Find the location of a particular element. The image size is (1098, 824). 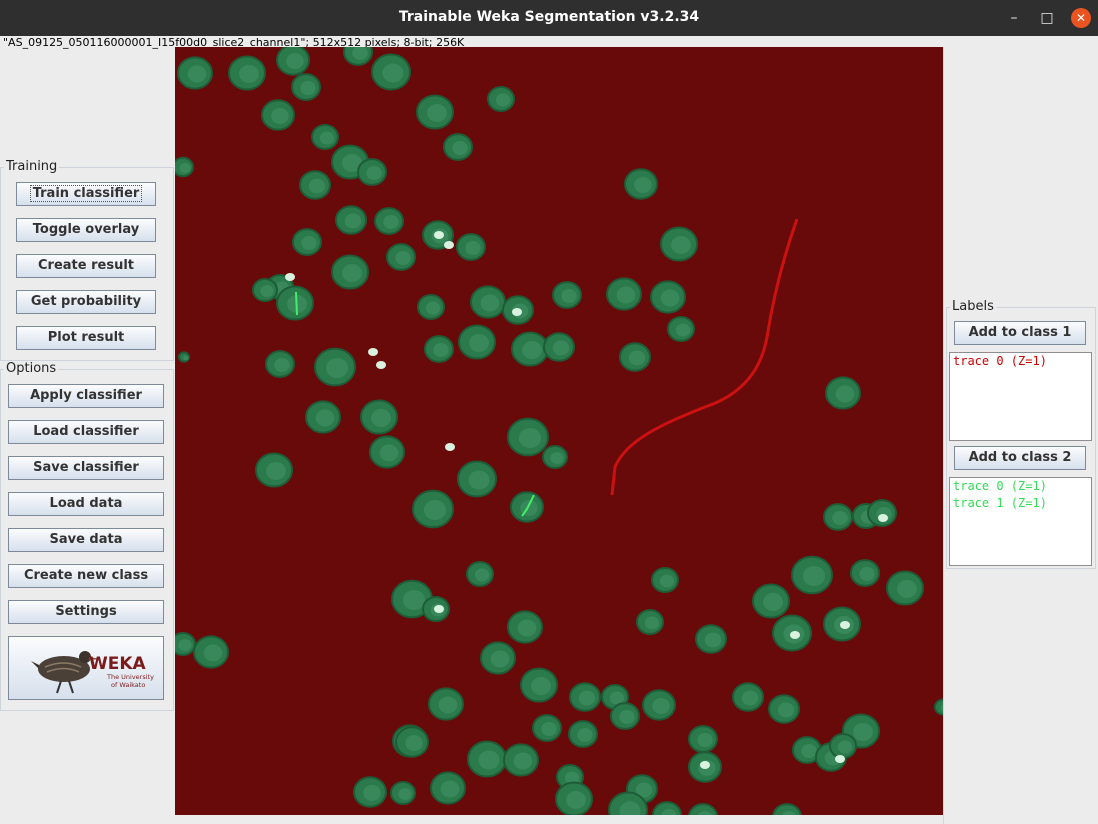

plot-result-button: Plot result is located at coordinates (86, 338).